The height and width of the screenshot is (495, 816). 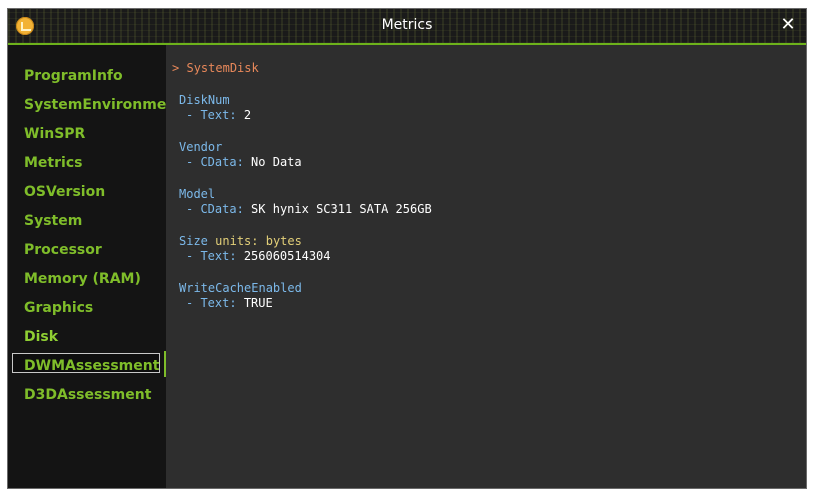 What do you see at coordinates (287, 256) in the screenshot?
I see `field-value: 256060514304` at bounding box center [287, 256].